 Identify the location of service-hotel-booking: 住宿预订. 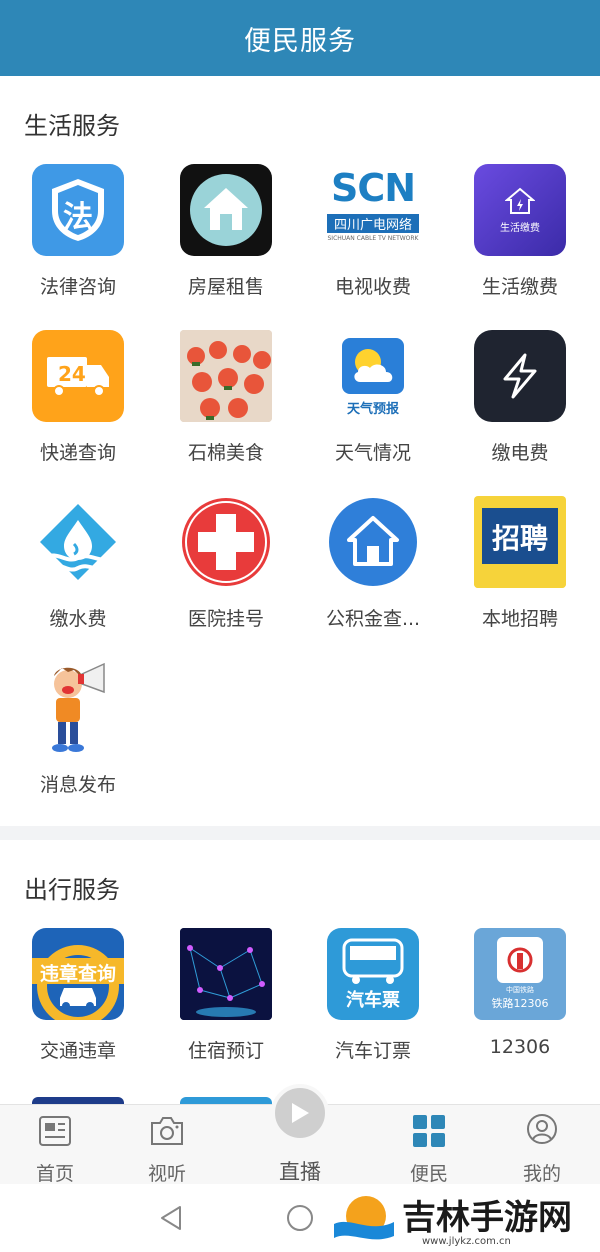
(222, 1008).